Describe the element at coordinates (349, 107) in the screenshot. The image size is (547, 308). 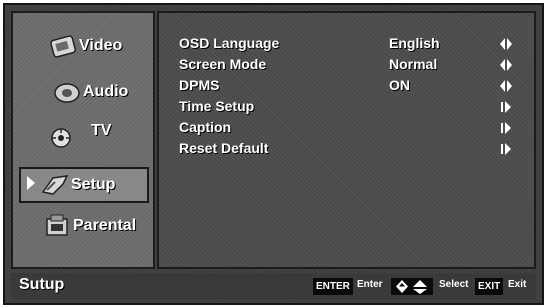
I see `setting-row-time-setup: Time Setup` at that location.